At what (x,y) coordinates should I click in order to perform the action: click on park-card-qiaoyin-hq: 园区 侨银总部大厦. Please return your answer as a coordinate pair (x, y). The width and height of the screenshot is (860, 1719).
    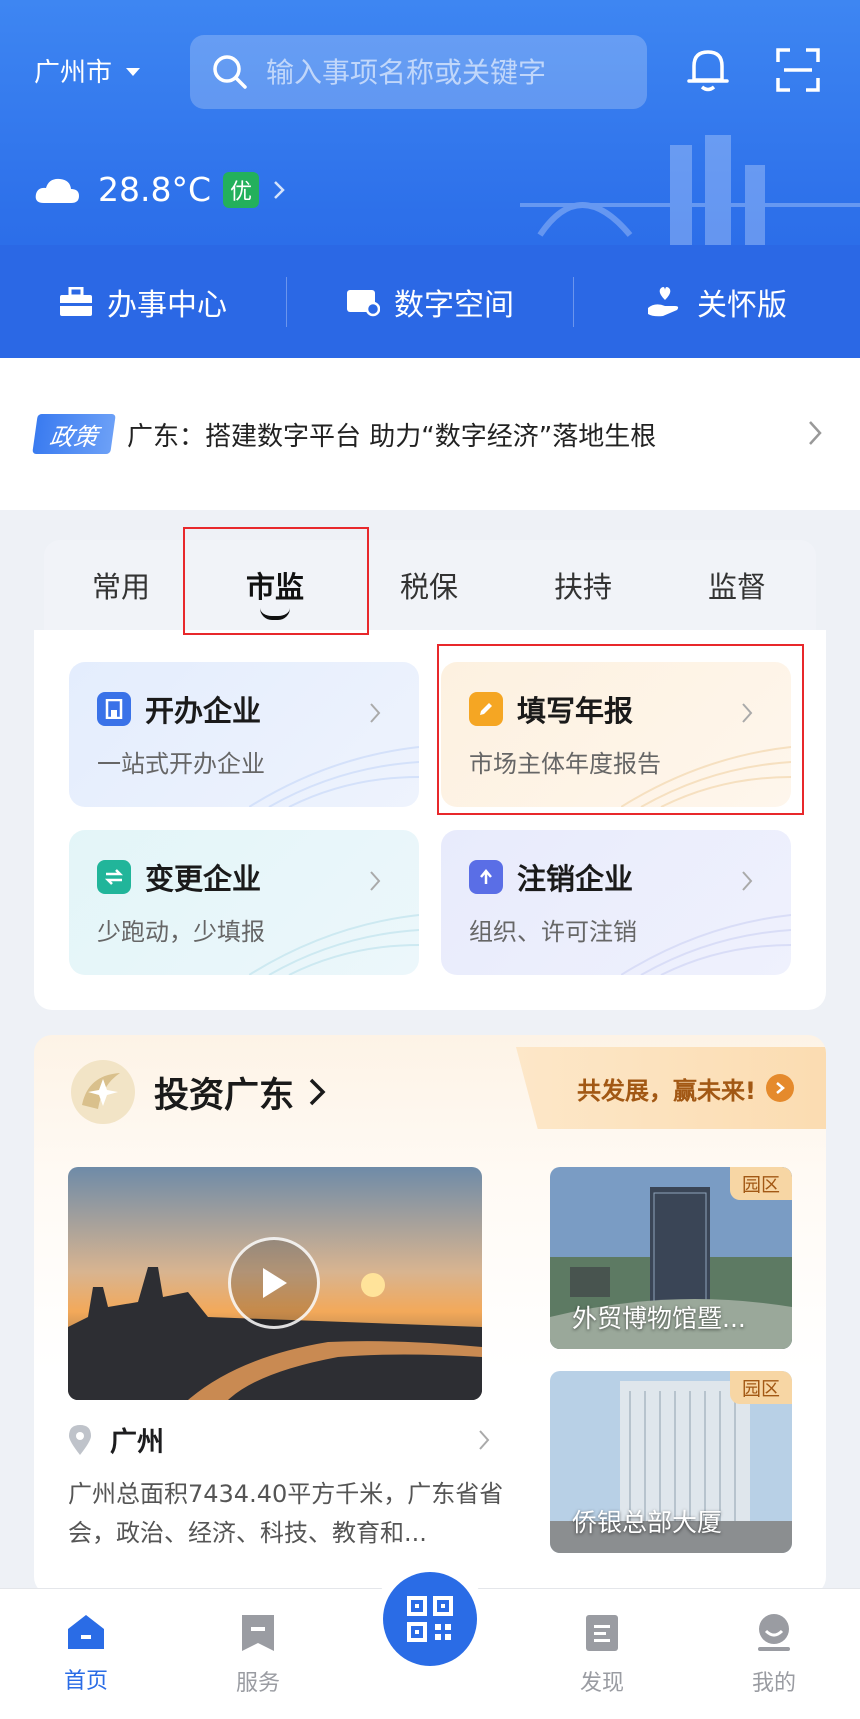
    Looking at the image, I should click on (671, 1462).